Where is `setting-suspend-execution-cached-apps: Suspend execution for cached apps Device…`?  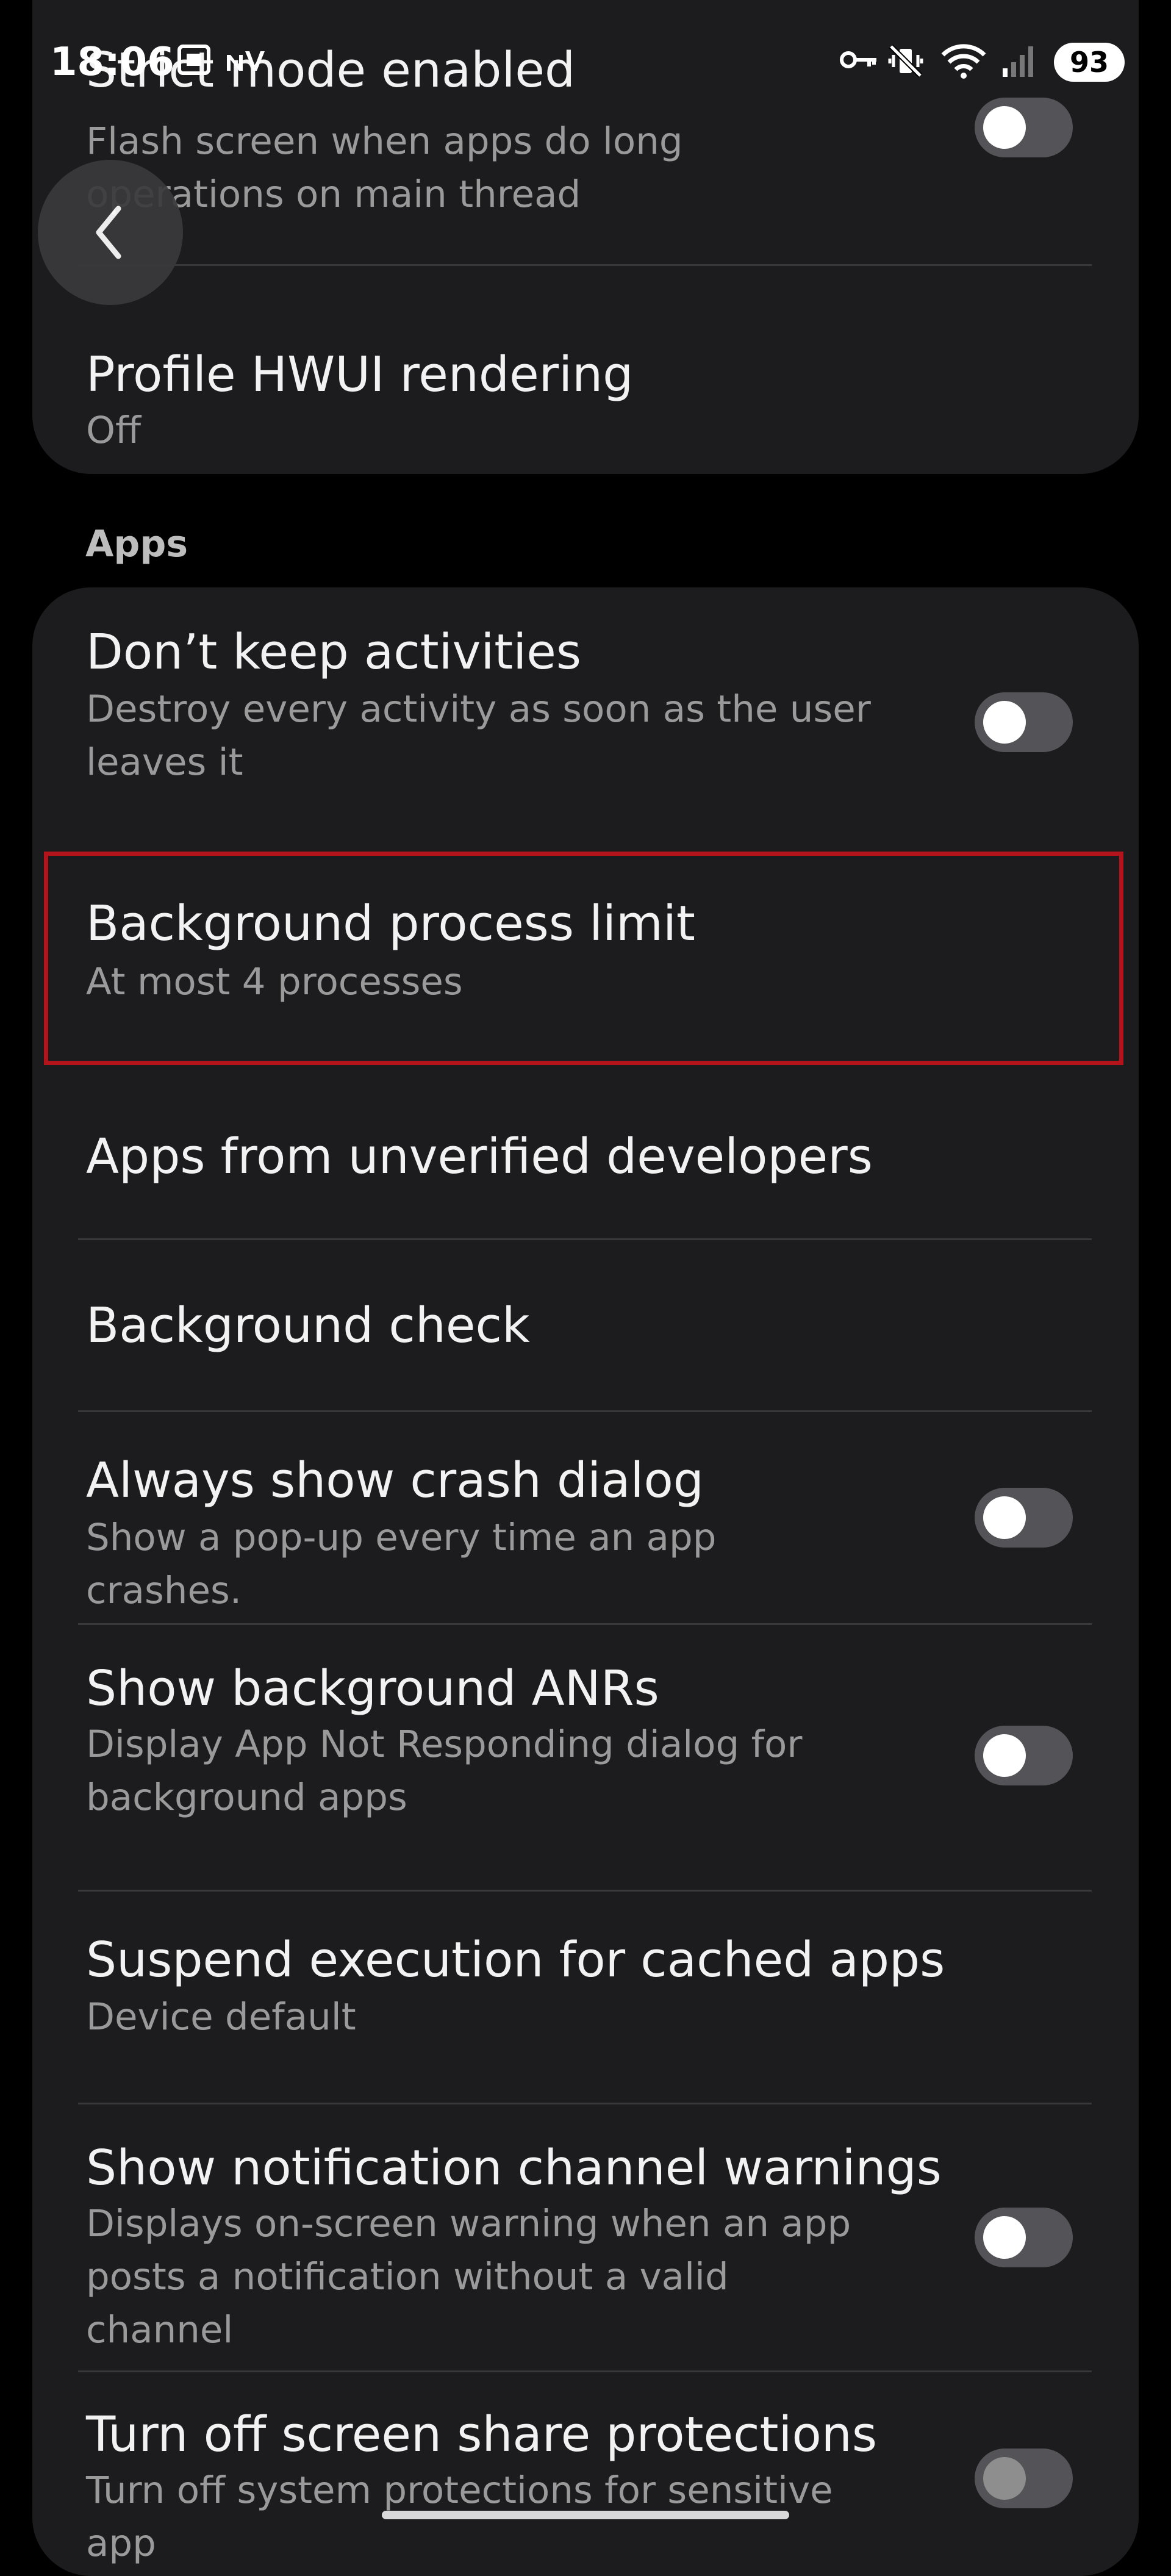
setting-suspend-execution-cached-apps: Suspend execution for cached apps Device… is located at coordinates (585, 1998).